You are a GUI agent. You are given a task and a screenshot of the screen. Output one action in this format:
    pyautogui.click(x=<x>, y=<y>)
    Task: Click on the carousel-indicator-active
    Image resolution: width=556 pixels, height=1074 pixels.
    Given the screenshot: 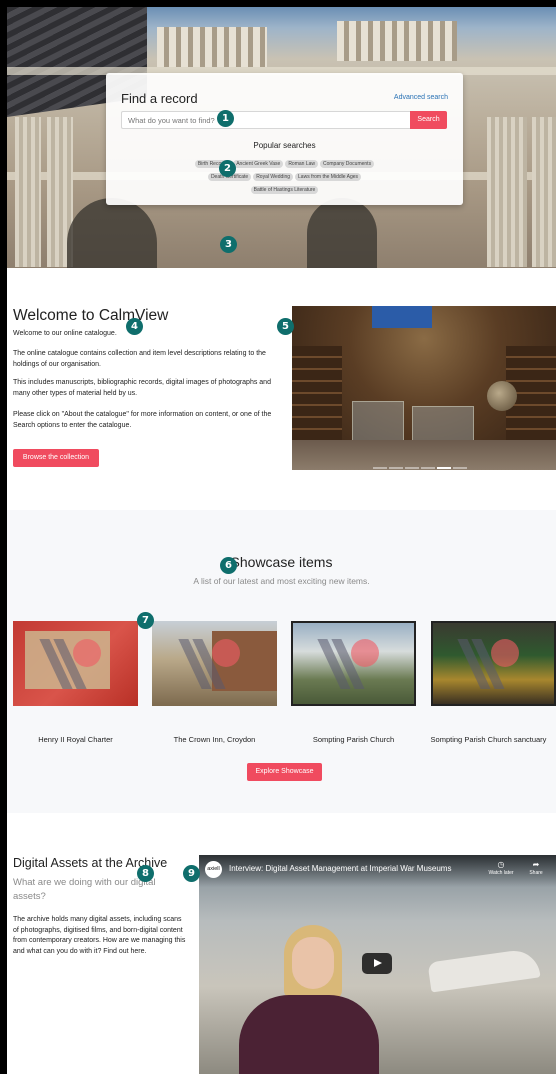 What is the action you would take?
    pyautogui.click(x=444, y=468)
    